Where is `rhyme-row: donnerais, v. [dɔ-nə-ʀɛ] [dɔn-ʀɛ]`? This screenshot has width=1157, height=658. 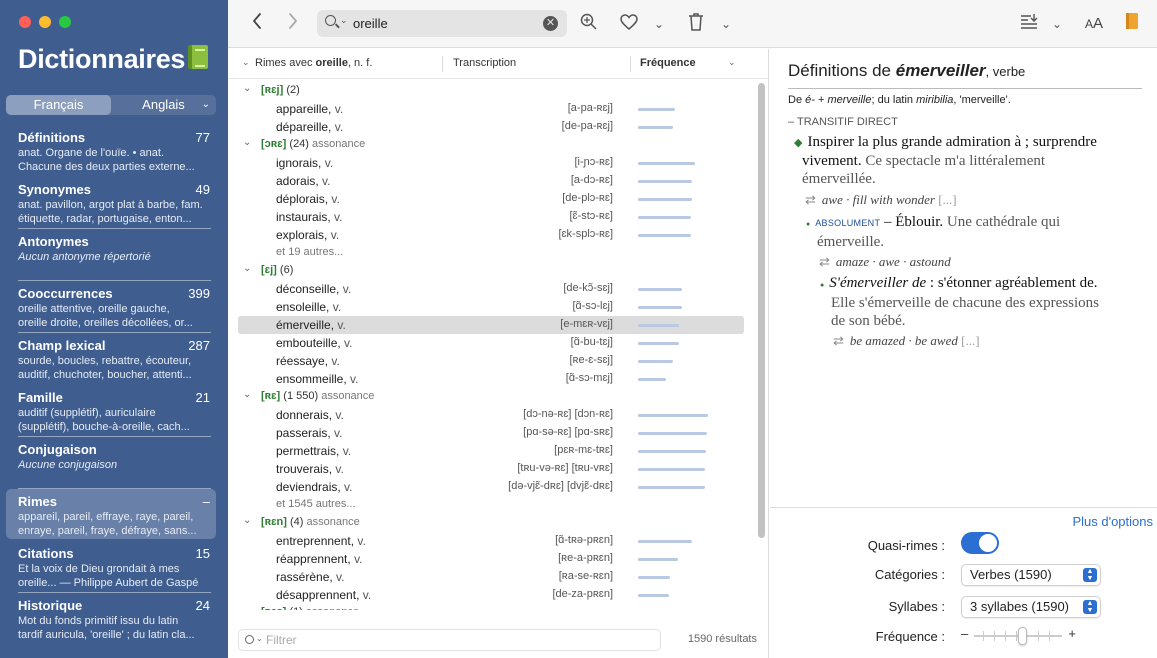
rhyme-row: donnerais, v. [dɔ-nə-ʀɛ] [dɔn-ʀɛ] is located at coordinates (491, 415).